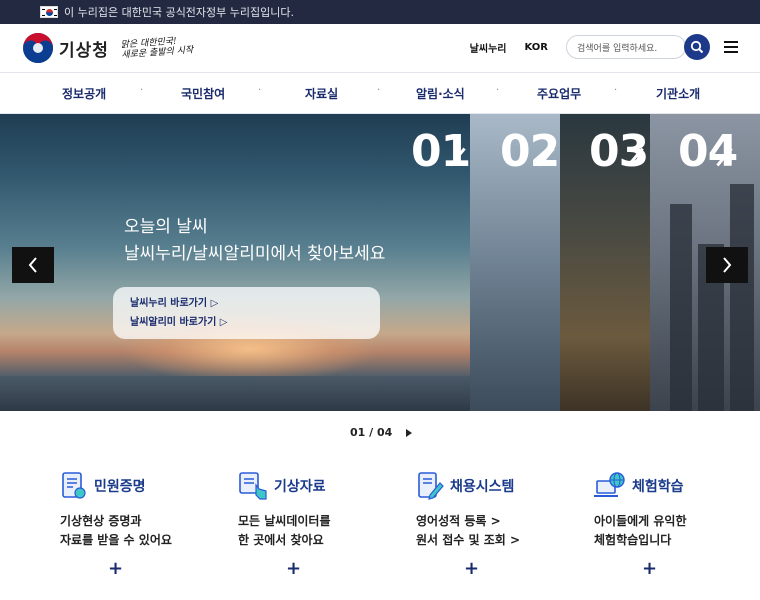 The image size is (760, 600). I want to click on nav-participation: 국민참여, so click(203, 93).